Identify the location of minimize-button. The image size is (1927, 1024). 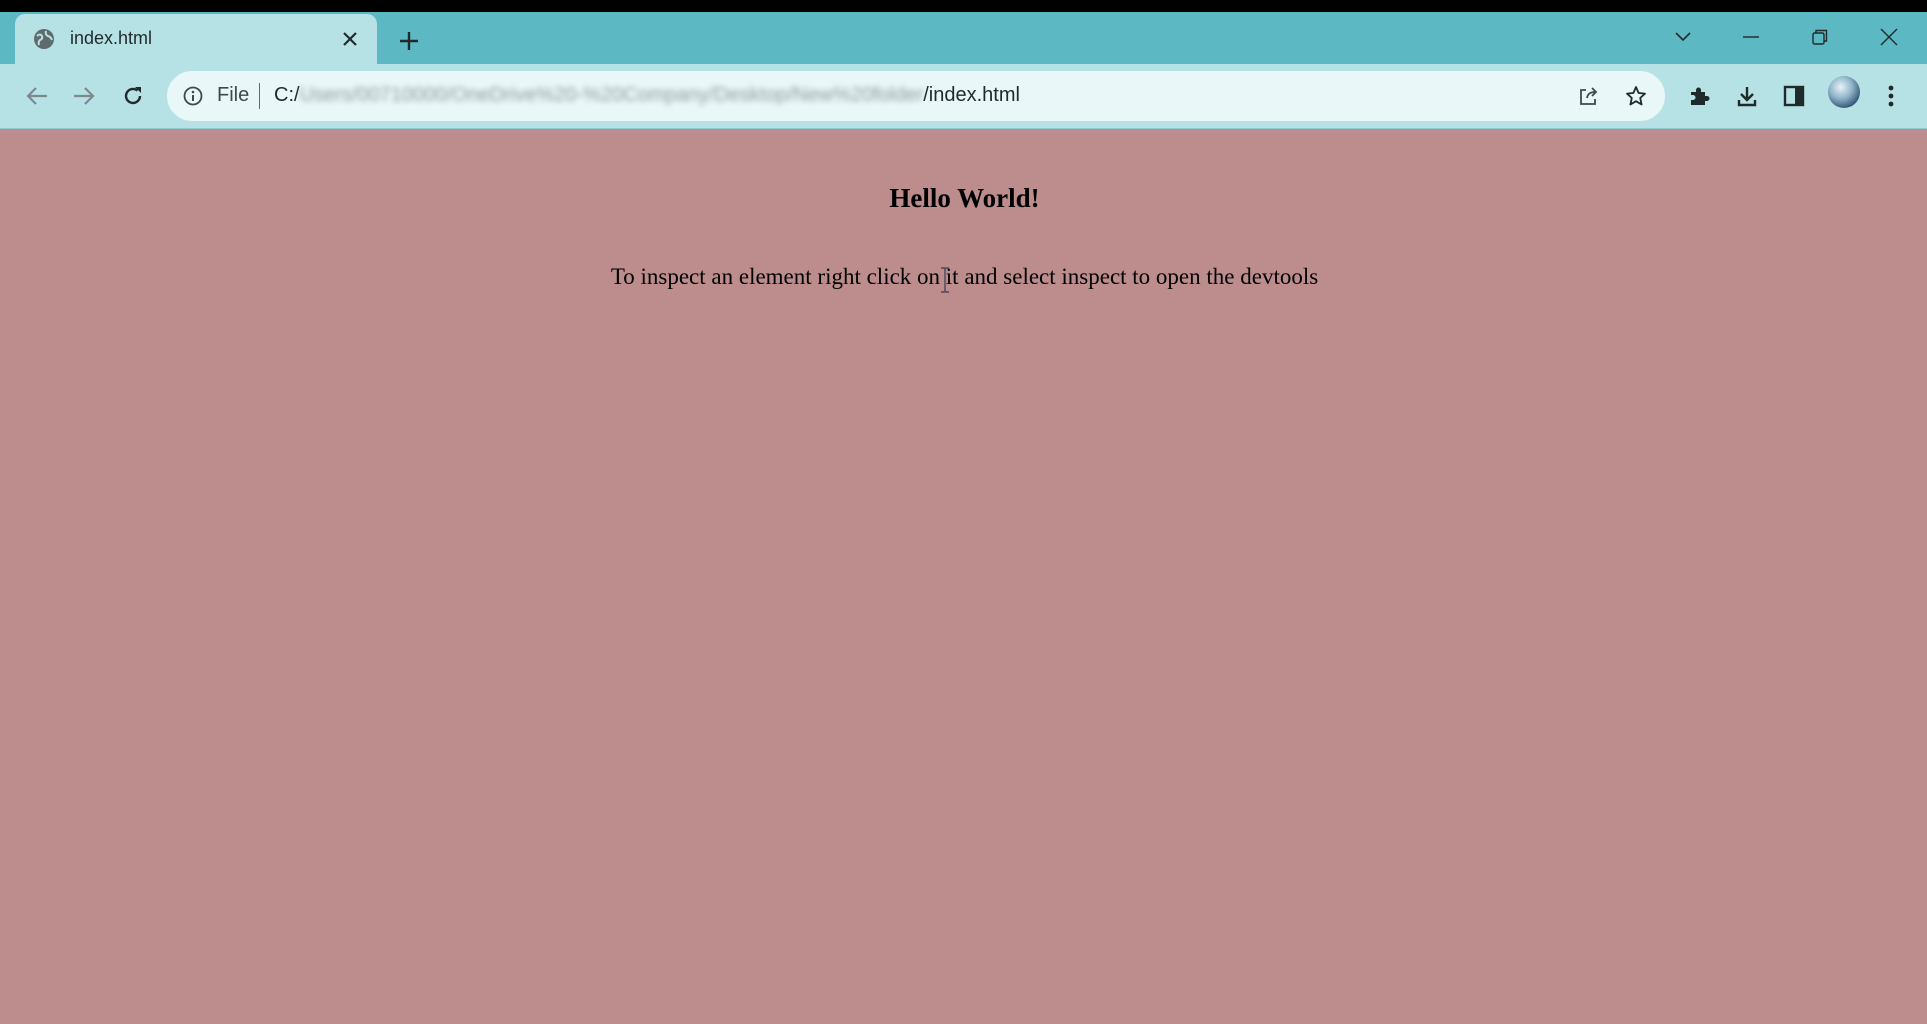
(1751, 37).